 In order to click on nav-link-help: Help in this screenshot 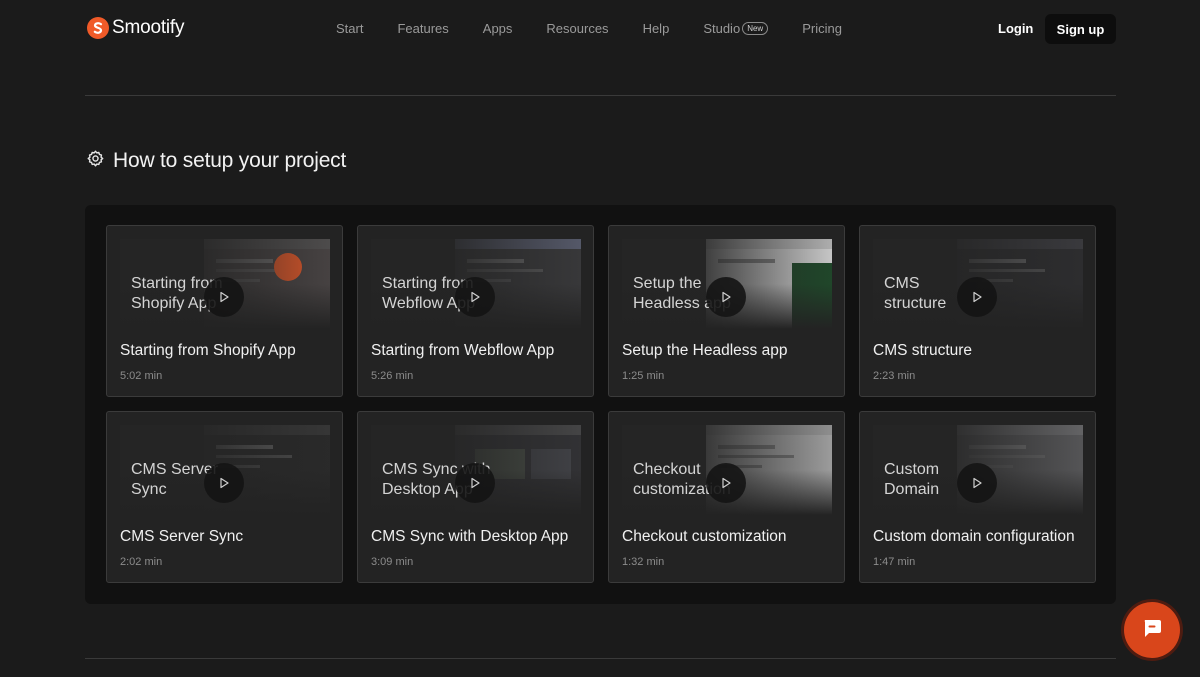, I will do `click(656, 28)`.